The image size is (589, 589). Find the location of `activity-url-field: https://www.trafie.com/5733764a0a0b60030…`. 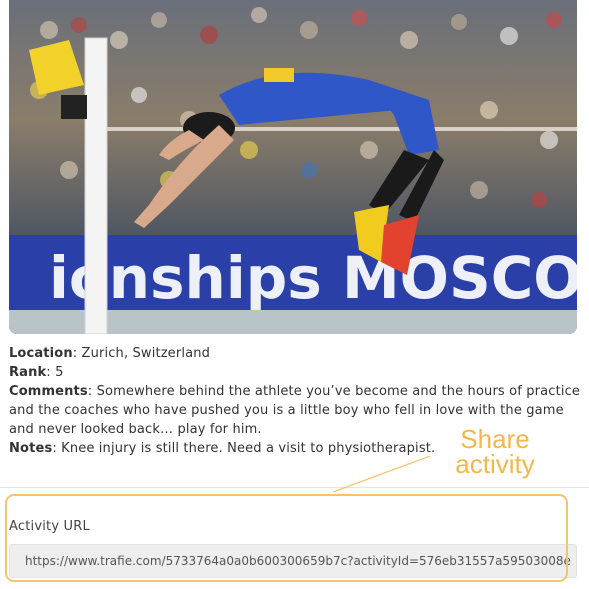

activity-url-field: https://www.trafie.com/5733764a0a0b60030… is located at coordinates (293, 561).